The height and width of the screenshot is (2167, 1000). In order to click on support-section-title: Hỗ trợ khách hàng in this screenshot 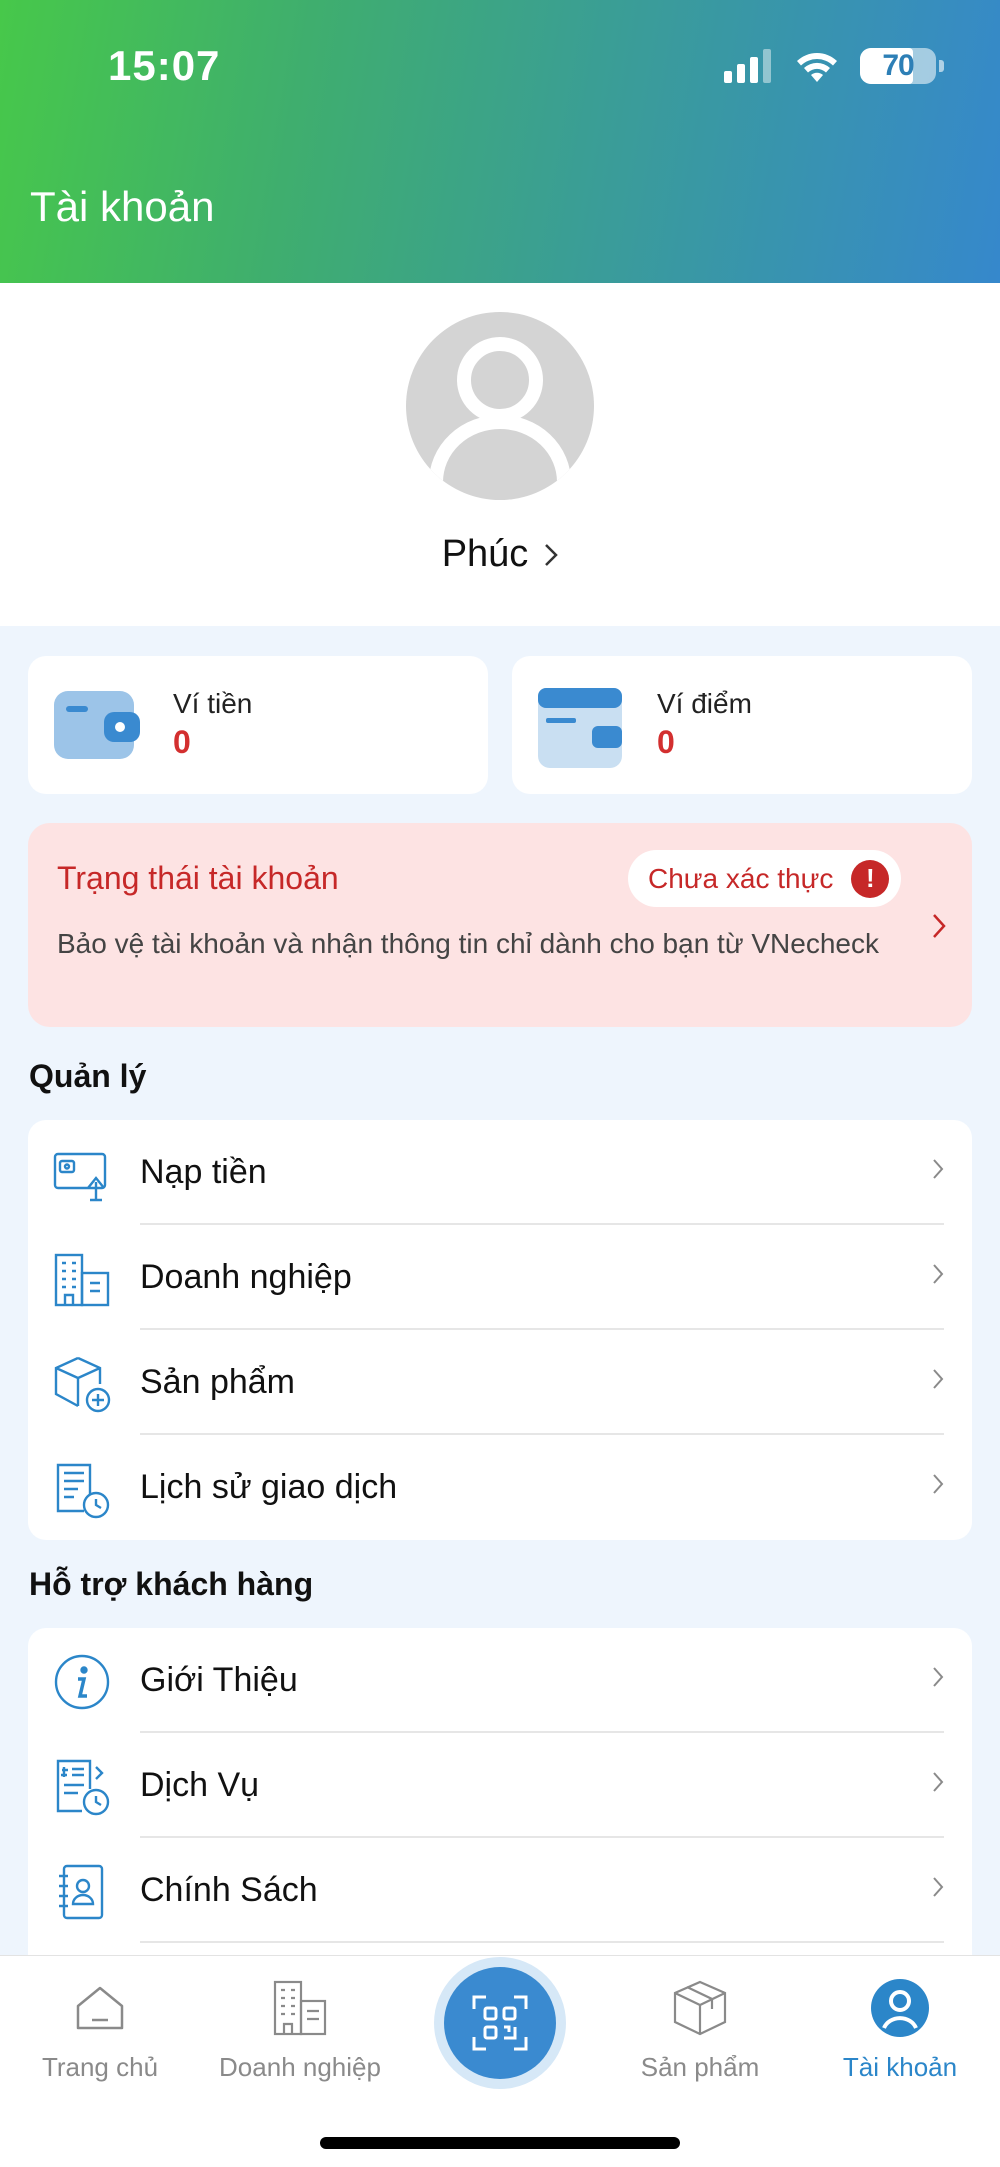, I will do `click(171, 1584)`.